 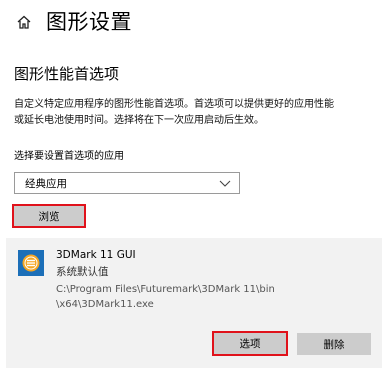 I want to click on description-line-2: 或延长电池使用时间。选择将在下一次应用启动后生效。, so click(x=139, y=120).